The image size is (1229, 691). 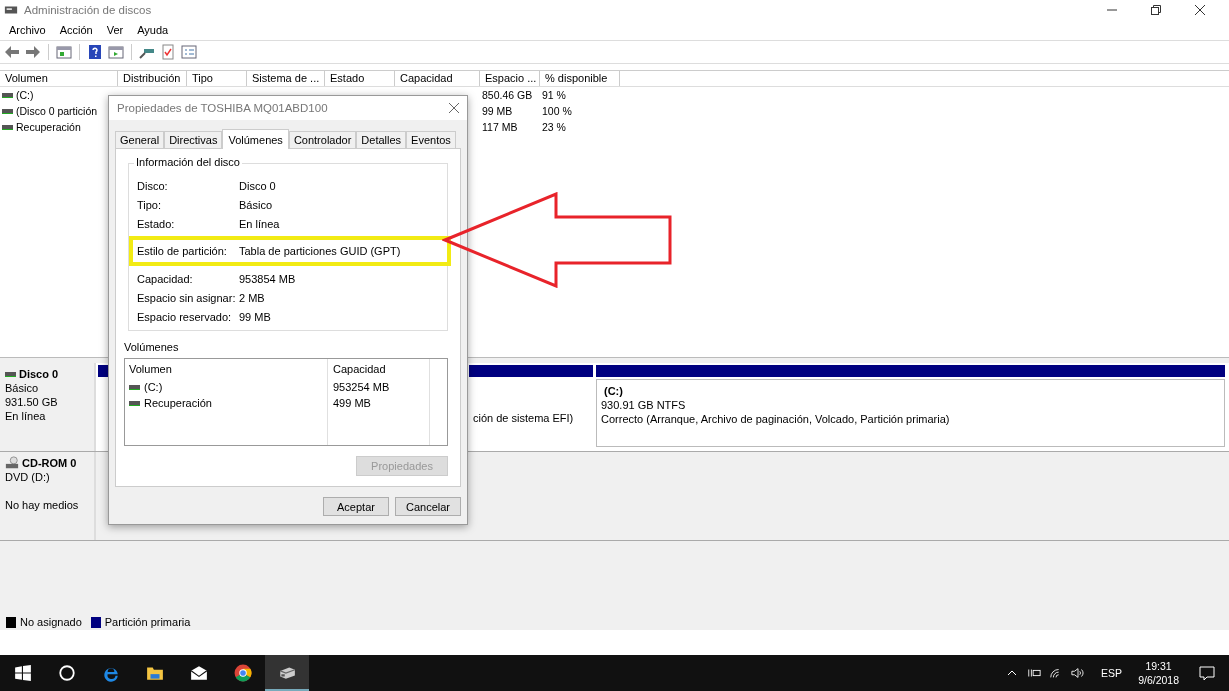 I want to click on field-label: Estilo de partición:, so click(x=182, y=251).